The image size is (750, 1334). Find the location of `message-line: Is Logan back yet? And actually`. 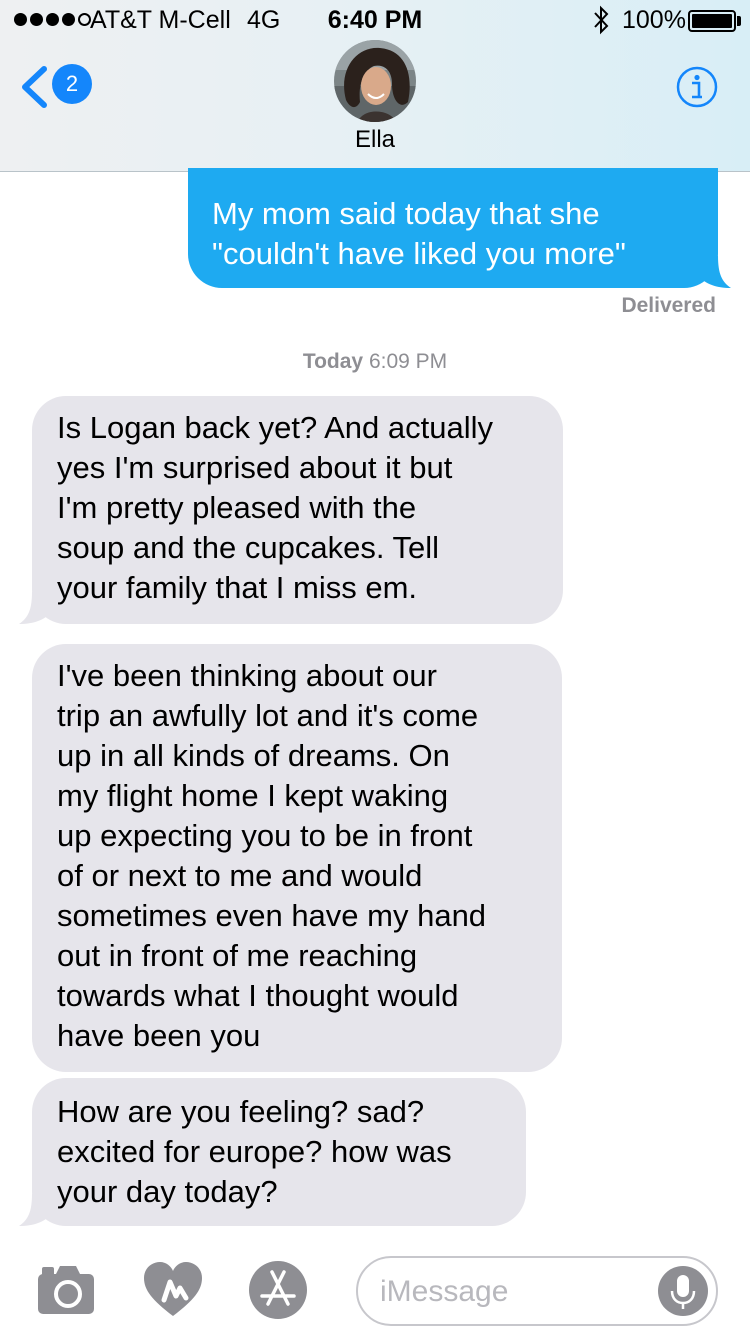

message-line: Is Logan back yet? And actually is located at coordinates (275, 427).